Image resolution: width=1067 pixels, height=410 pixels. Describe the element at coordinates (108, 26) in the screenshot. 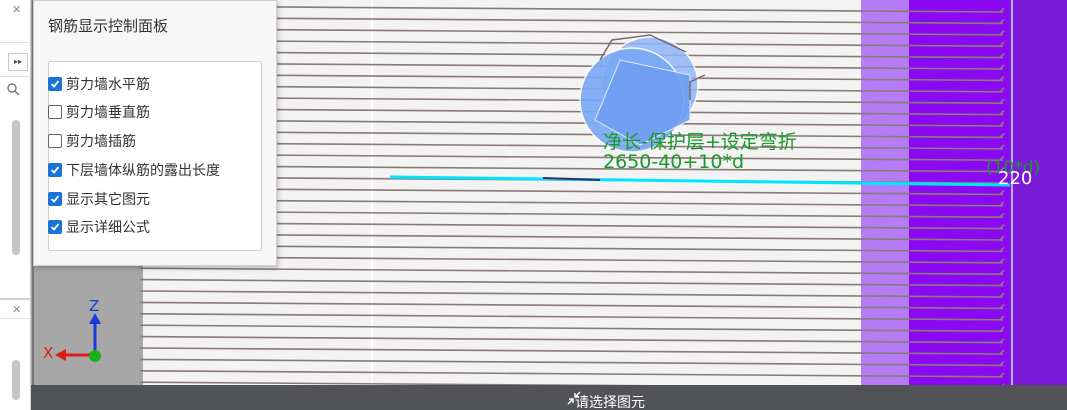

I see `panel-title: 钢筋显示控制面板` at that location.